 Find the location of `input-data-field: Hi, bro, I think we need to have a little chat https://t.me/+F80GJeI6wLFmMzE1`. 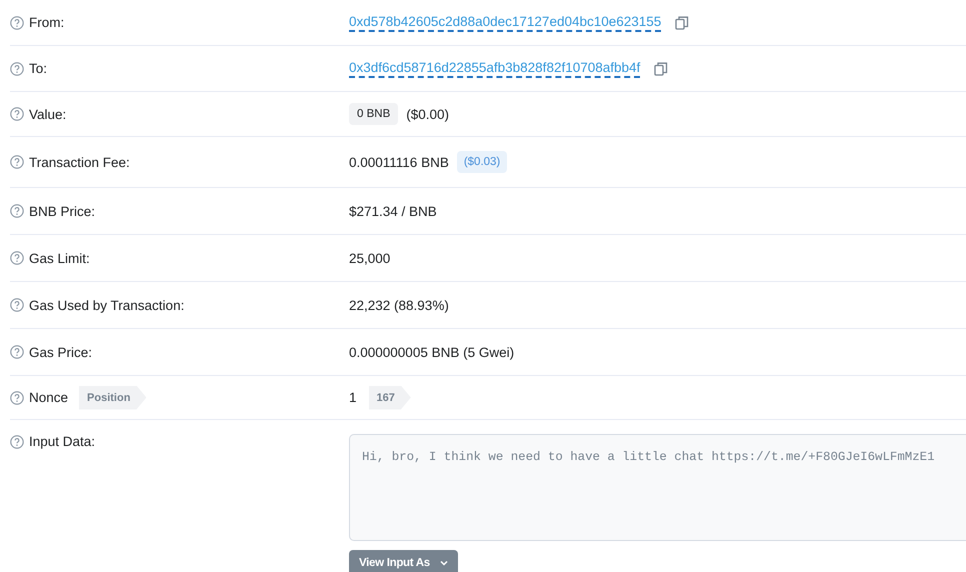

input-data-field: Hi, bro, I think we need to have a little chat https://t.me/+F80GJeI6wLFmMzE1 is located at coordinates (657, 487).